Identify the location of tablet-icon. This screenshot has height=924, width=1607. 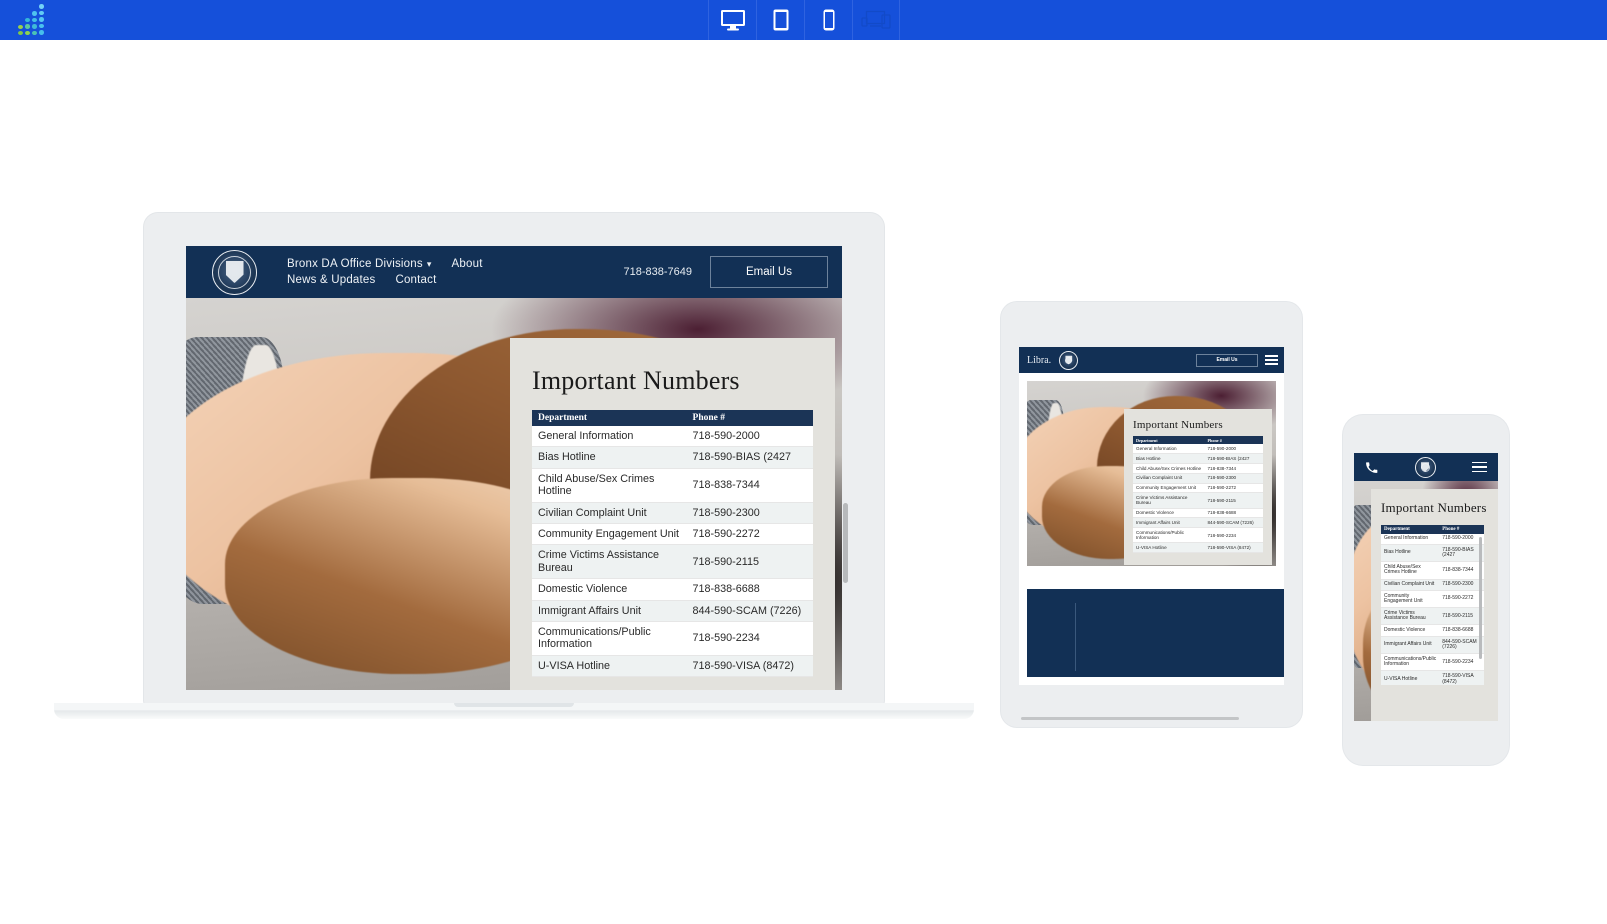
(780, 20).